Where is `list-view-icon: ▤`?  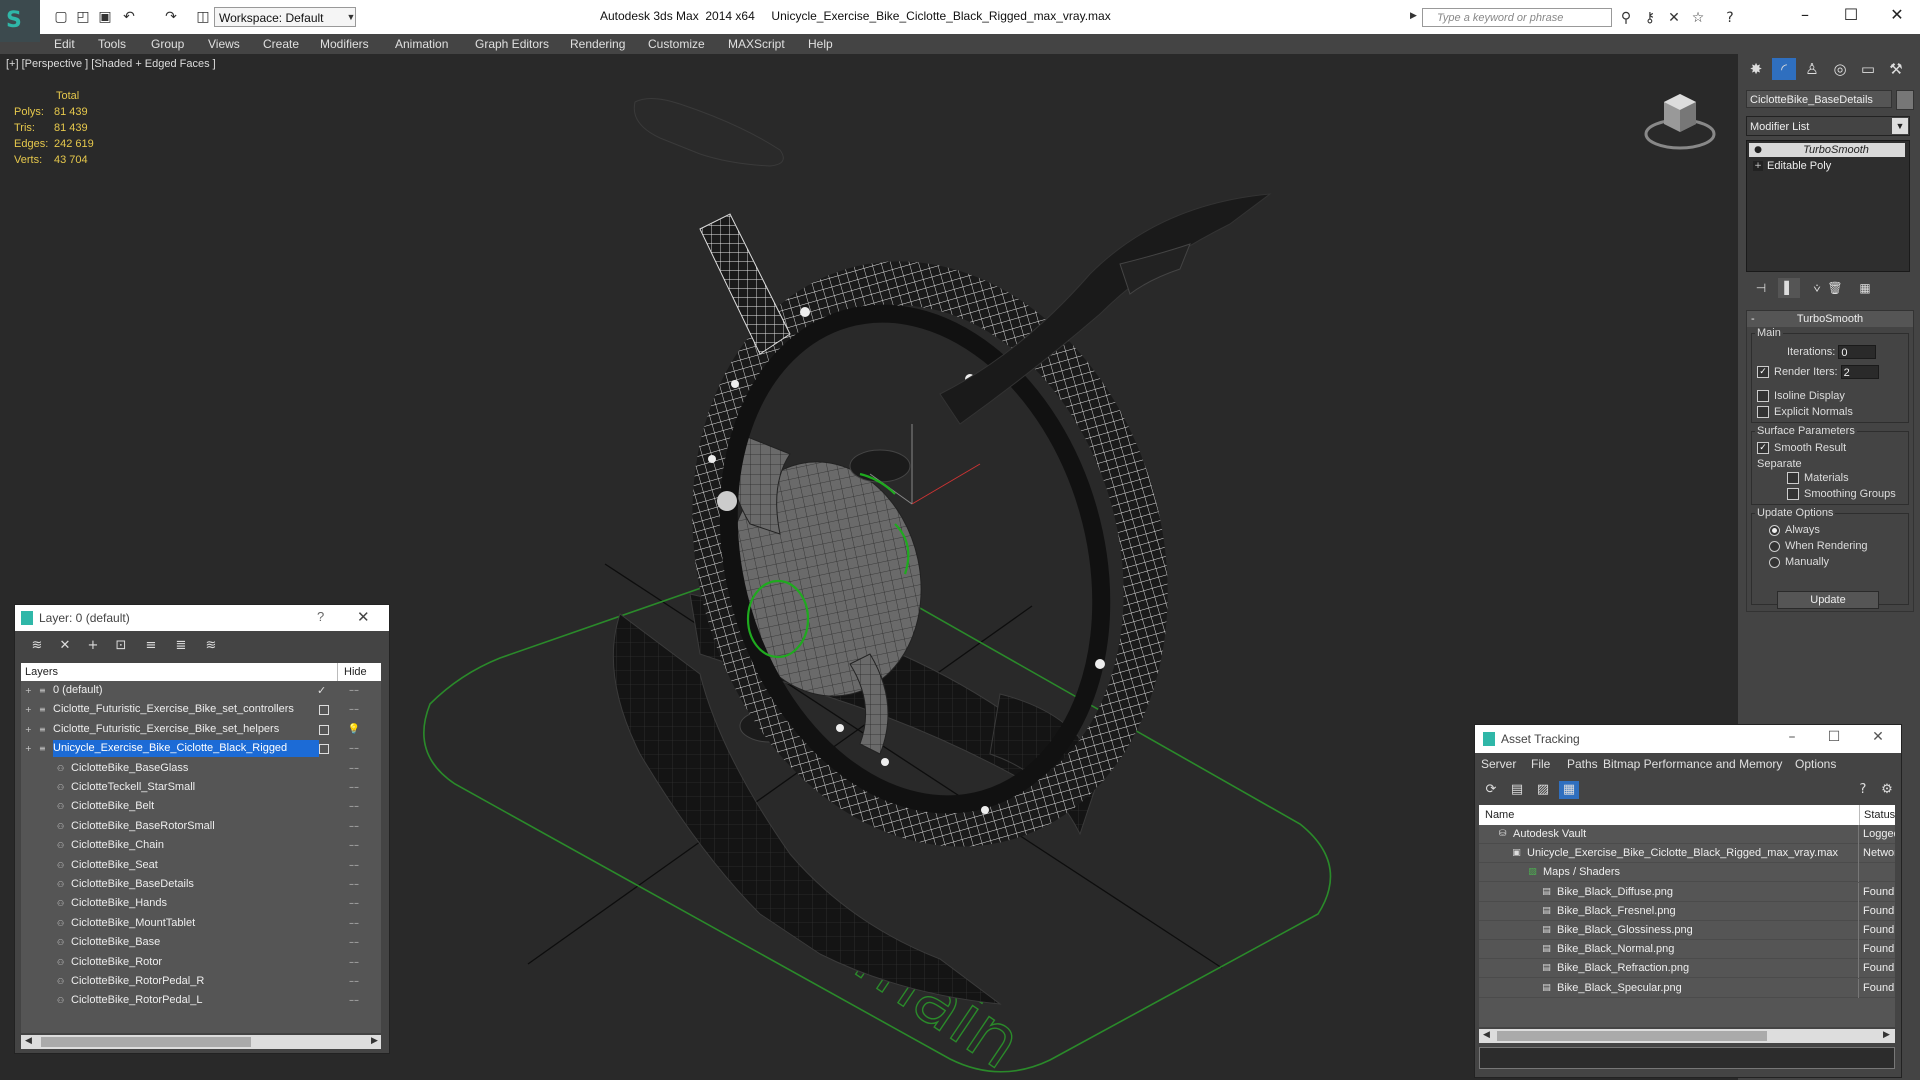 list-view-icon: ▤ is located at coordinates (1517, 790).